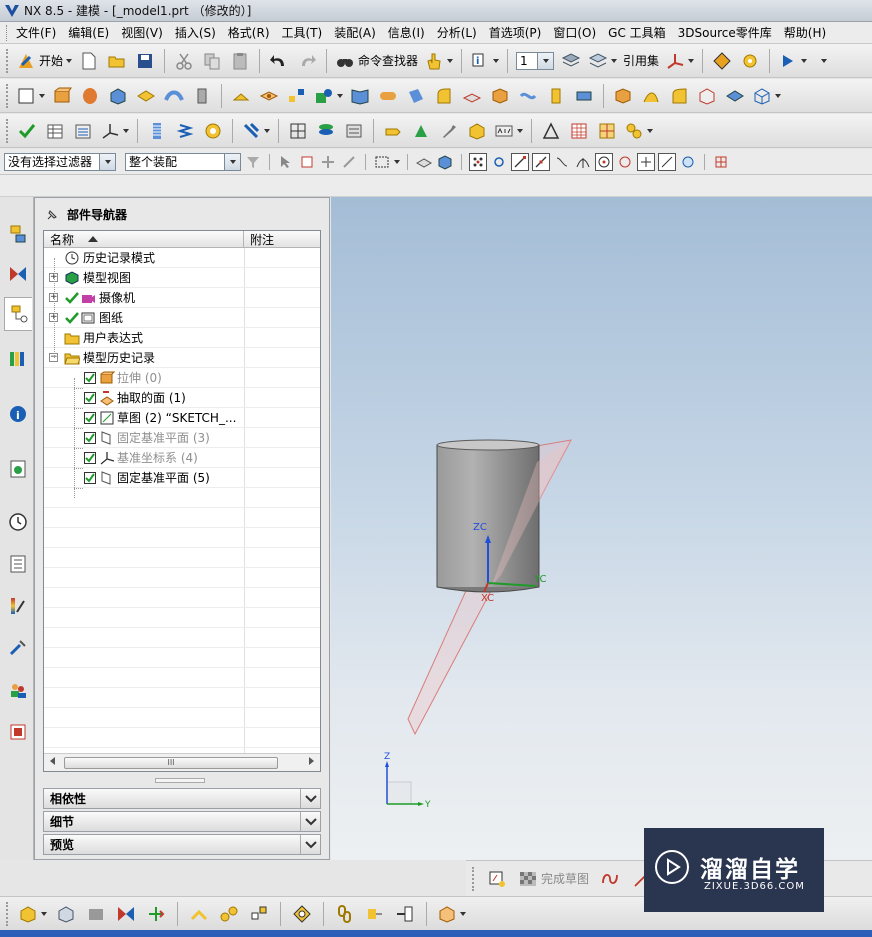  What do you see at coordinates (707, 96) in the screenshot?
I see `patch-button` at bounding box center [707, 96].